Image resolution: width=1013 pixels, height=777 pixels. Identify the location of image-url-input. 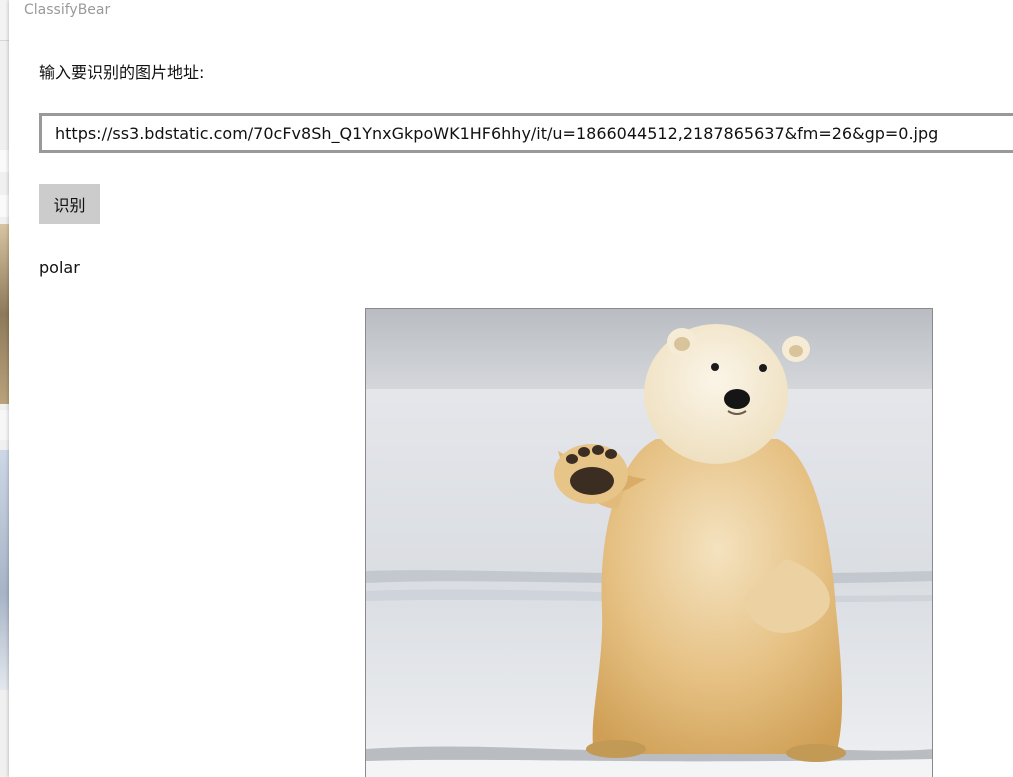
(526, 133).